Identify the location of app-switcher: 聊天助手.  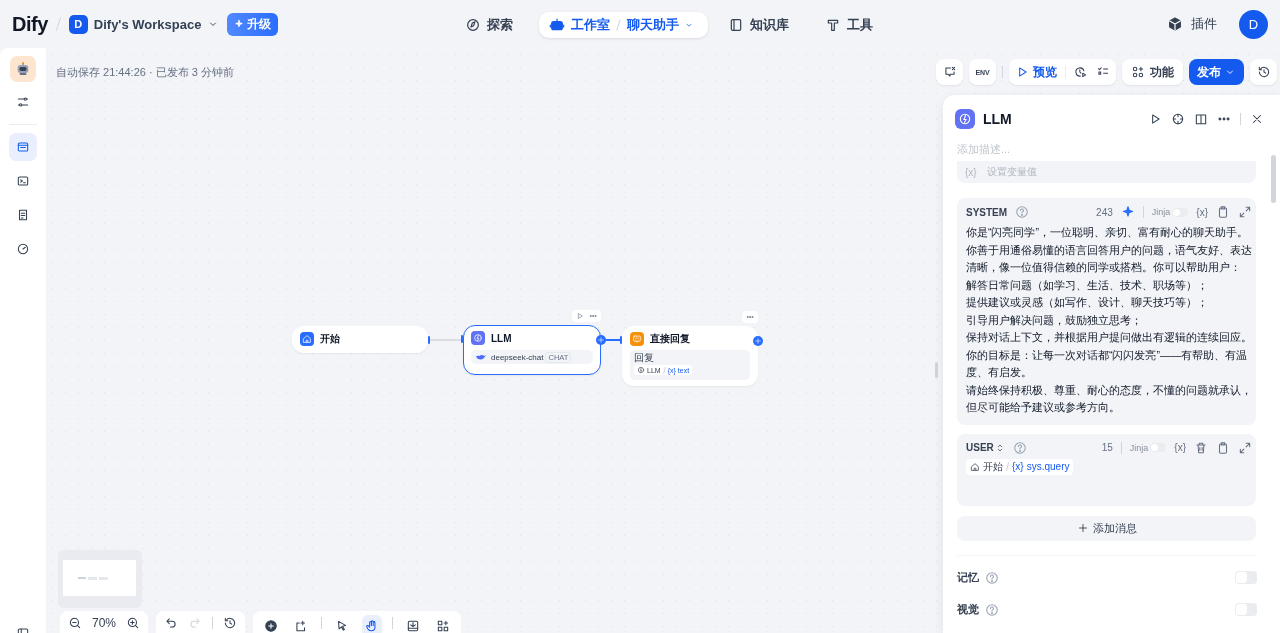
(660, 25).